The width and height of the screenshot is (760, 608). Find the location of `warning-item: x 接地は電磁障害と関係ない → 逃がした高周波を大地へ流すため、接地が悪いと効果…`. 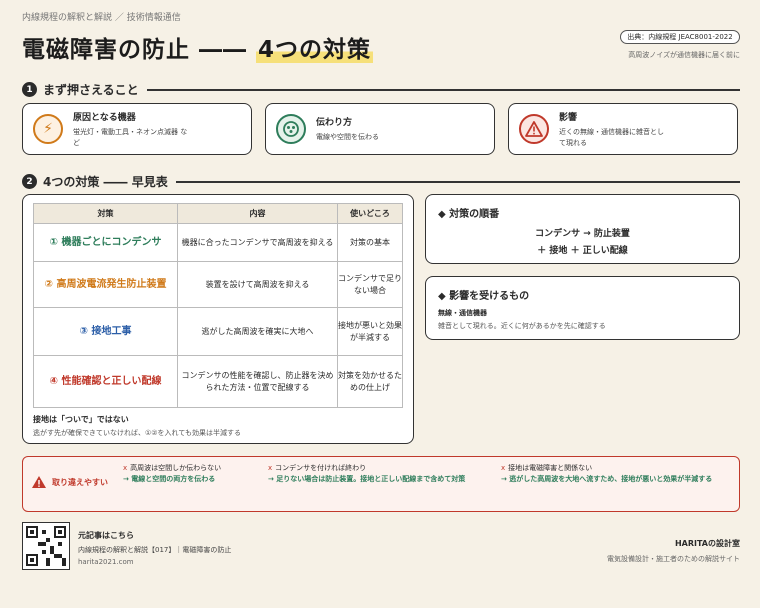

warning-item: x 接地は電磁障害と関係ない → 逃がした高周波を大地へ流すため、接地が悪いと効果… is located at coordinates (615, 474).